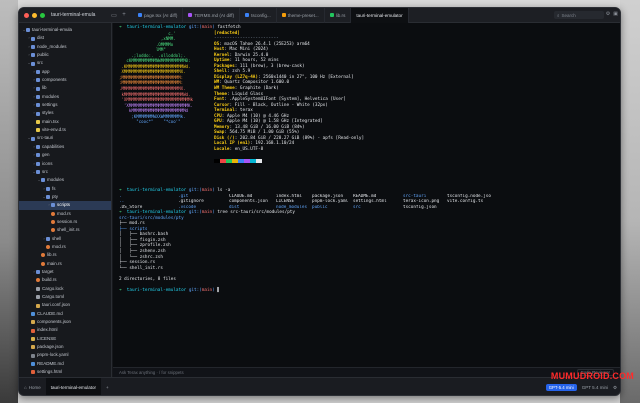  What do you see at coordinates (59, 246) in the screenshot?
I see `sidebar-item-label: mod.rs` at bounding box center [59, 246].